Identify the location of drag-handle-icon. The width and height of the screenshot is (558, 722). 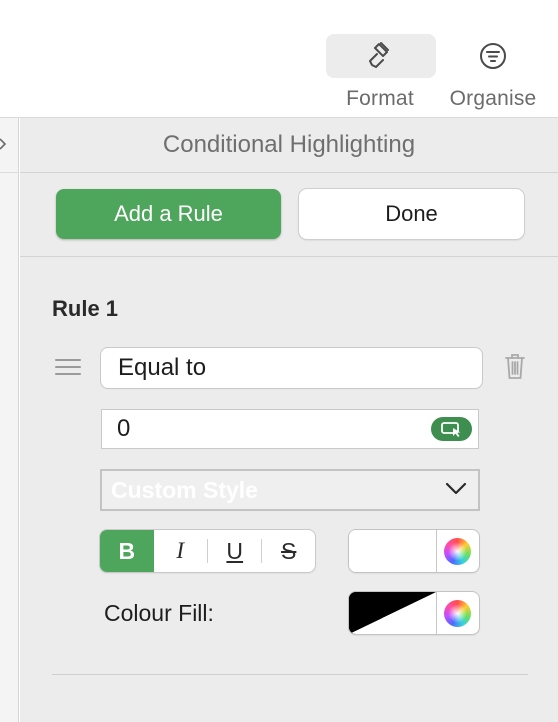
(68, 368).